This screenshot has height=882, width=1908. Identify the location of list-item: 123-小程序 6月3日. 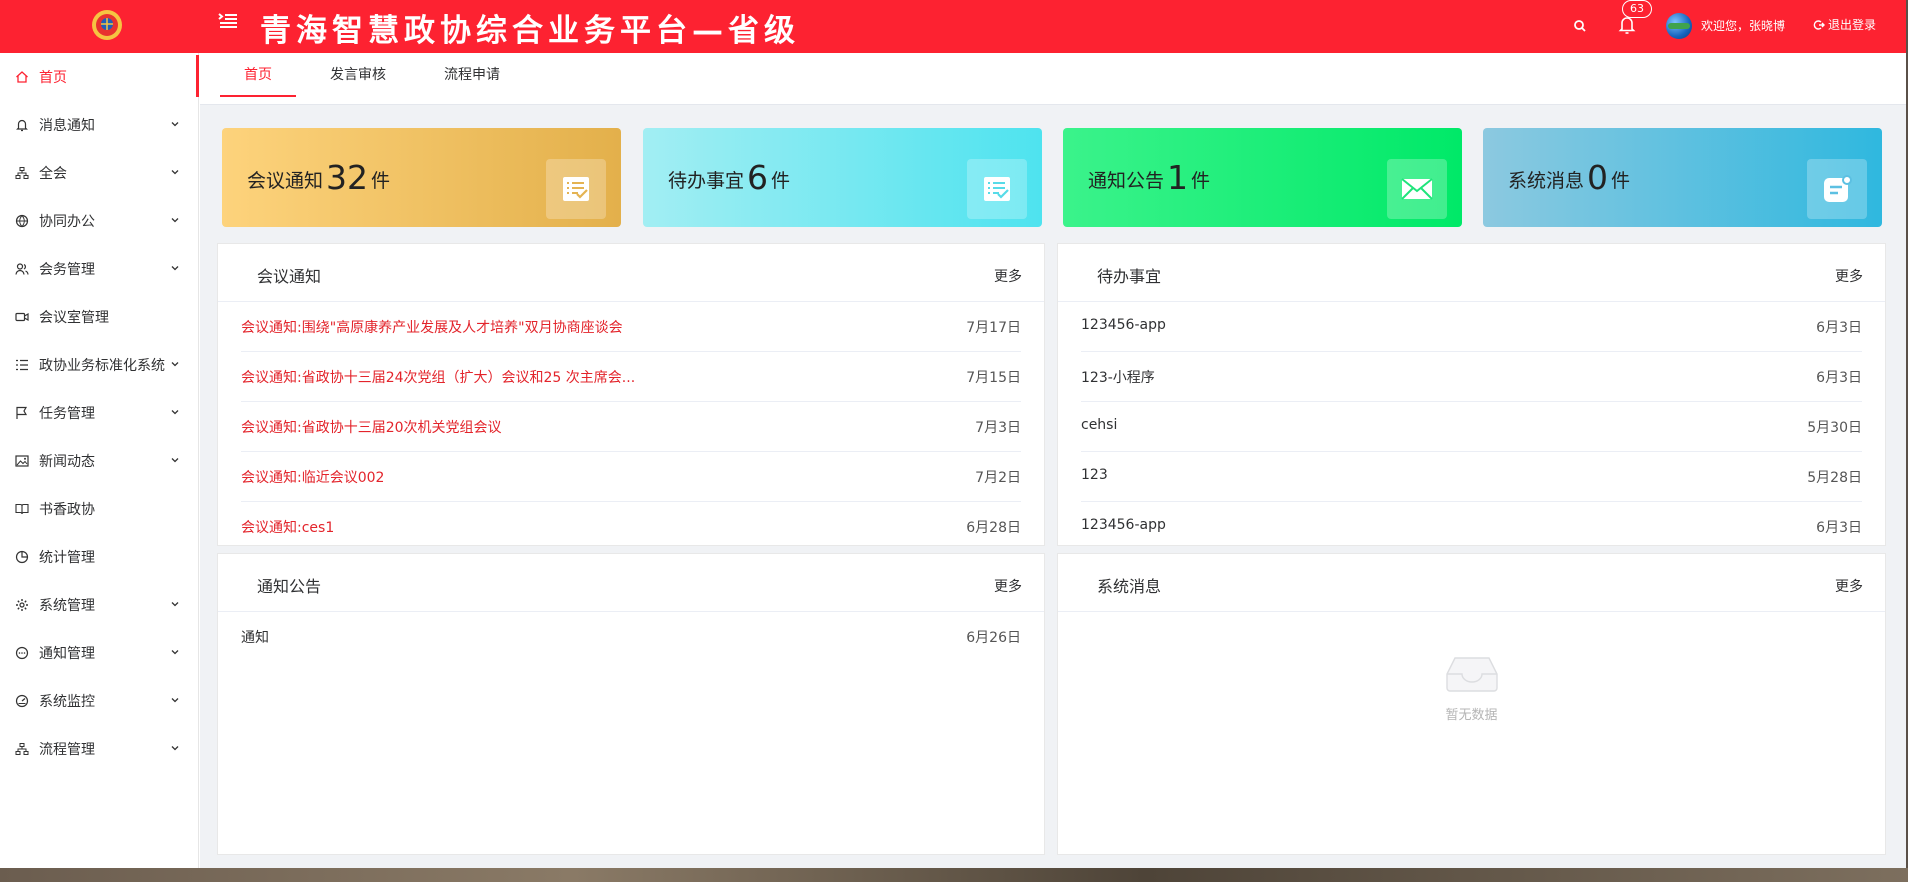
(1471, 377).